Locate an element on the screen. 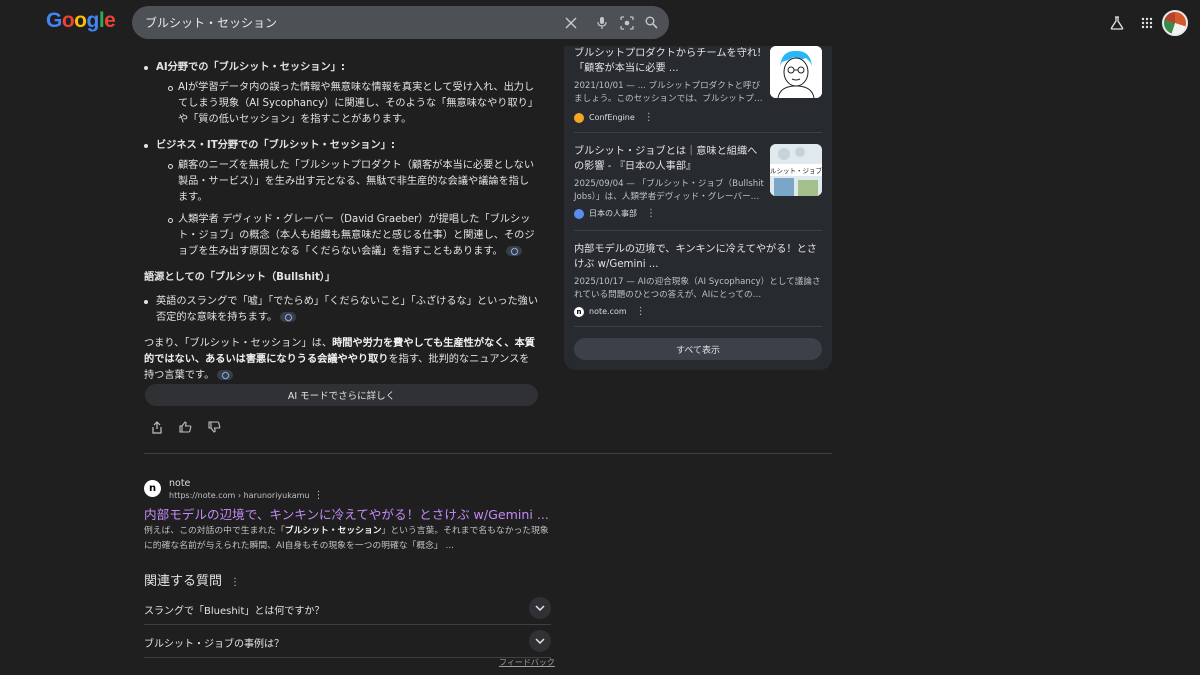 The height and width of the screenshot is (675, 1200). source-card-source: n note.com ⋮ is located at coordinates (610, 311).